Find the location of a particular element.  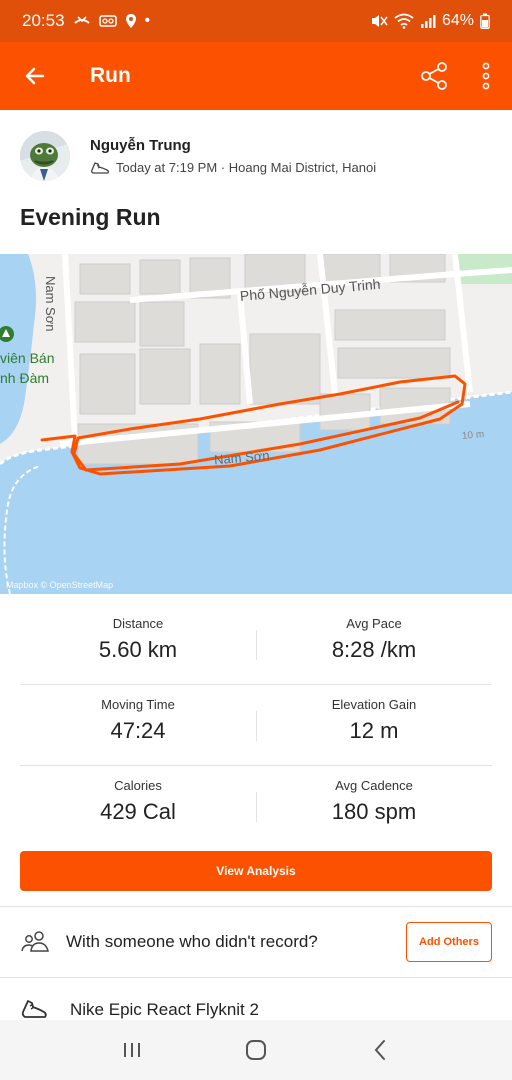

stat-value: 8:28 /km is located at coordinates (374, 649).